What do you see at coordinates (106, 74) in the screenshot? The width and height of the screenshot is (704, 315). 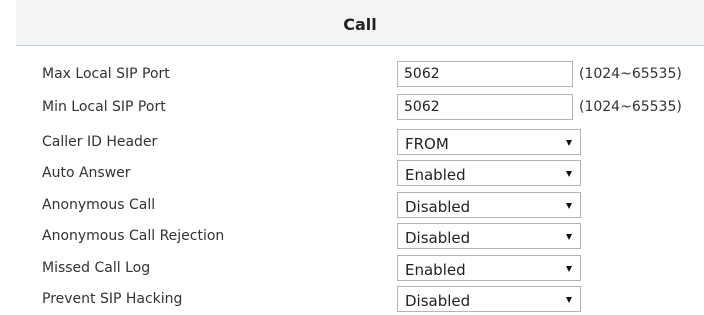 I see `max-local-sip-port-label: Max Local SIP Port` at bounding box center [106, 74].